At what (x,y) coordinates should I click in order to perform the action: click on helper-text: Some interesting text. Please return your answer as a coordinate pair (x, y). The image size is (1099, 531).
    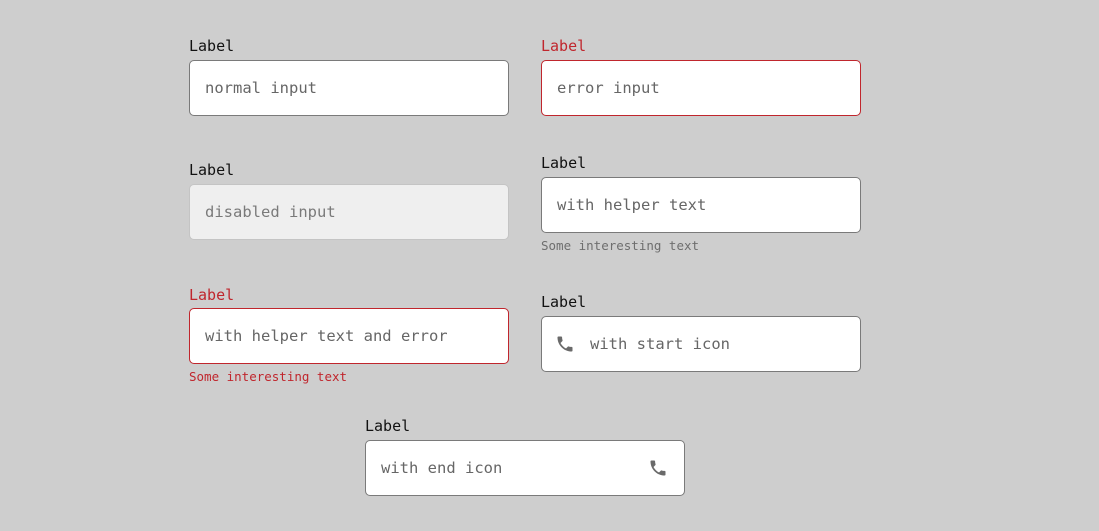
    Looking at the image, I should click on (620, 245).